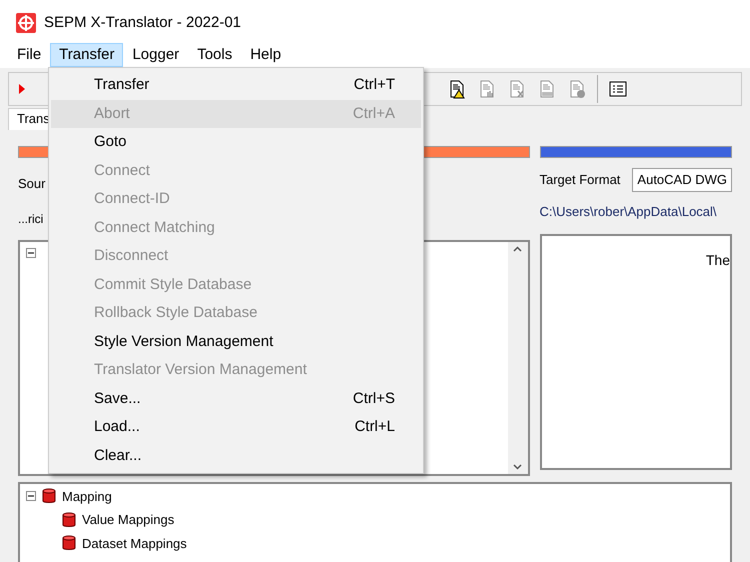 The height and width of the screenshot is (562, 750). Describe the element at coordinates (29, 55) in the screenshot. I see `menu-item: File` at that location.